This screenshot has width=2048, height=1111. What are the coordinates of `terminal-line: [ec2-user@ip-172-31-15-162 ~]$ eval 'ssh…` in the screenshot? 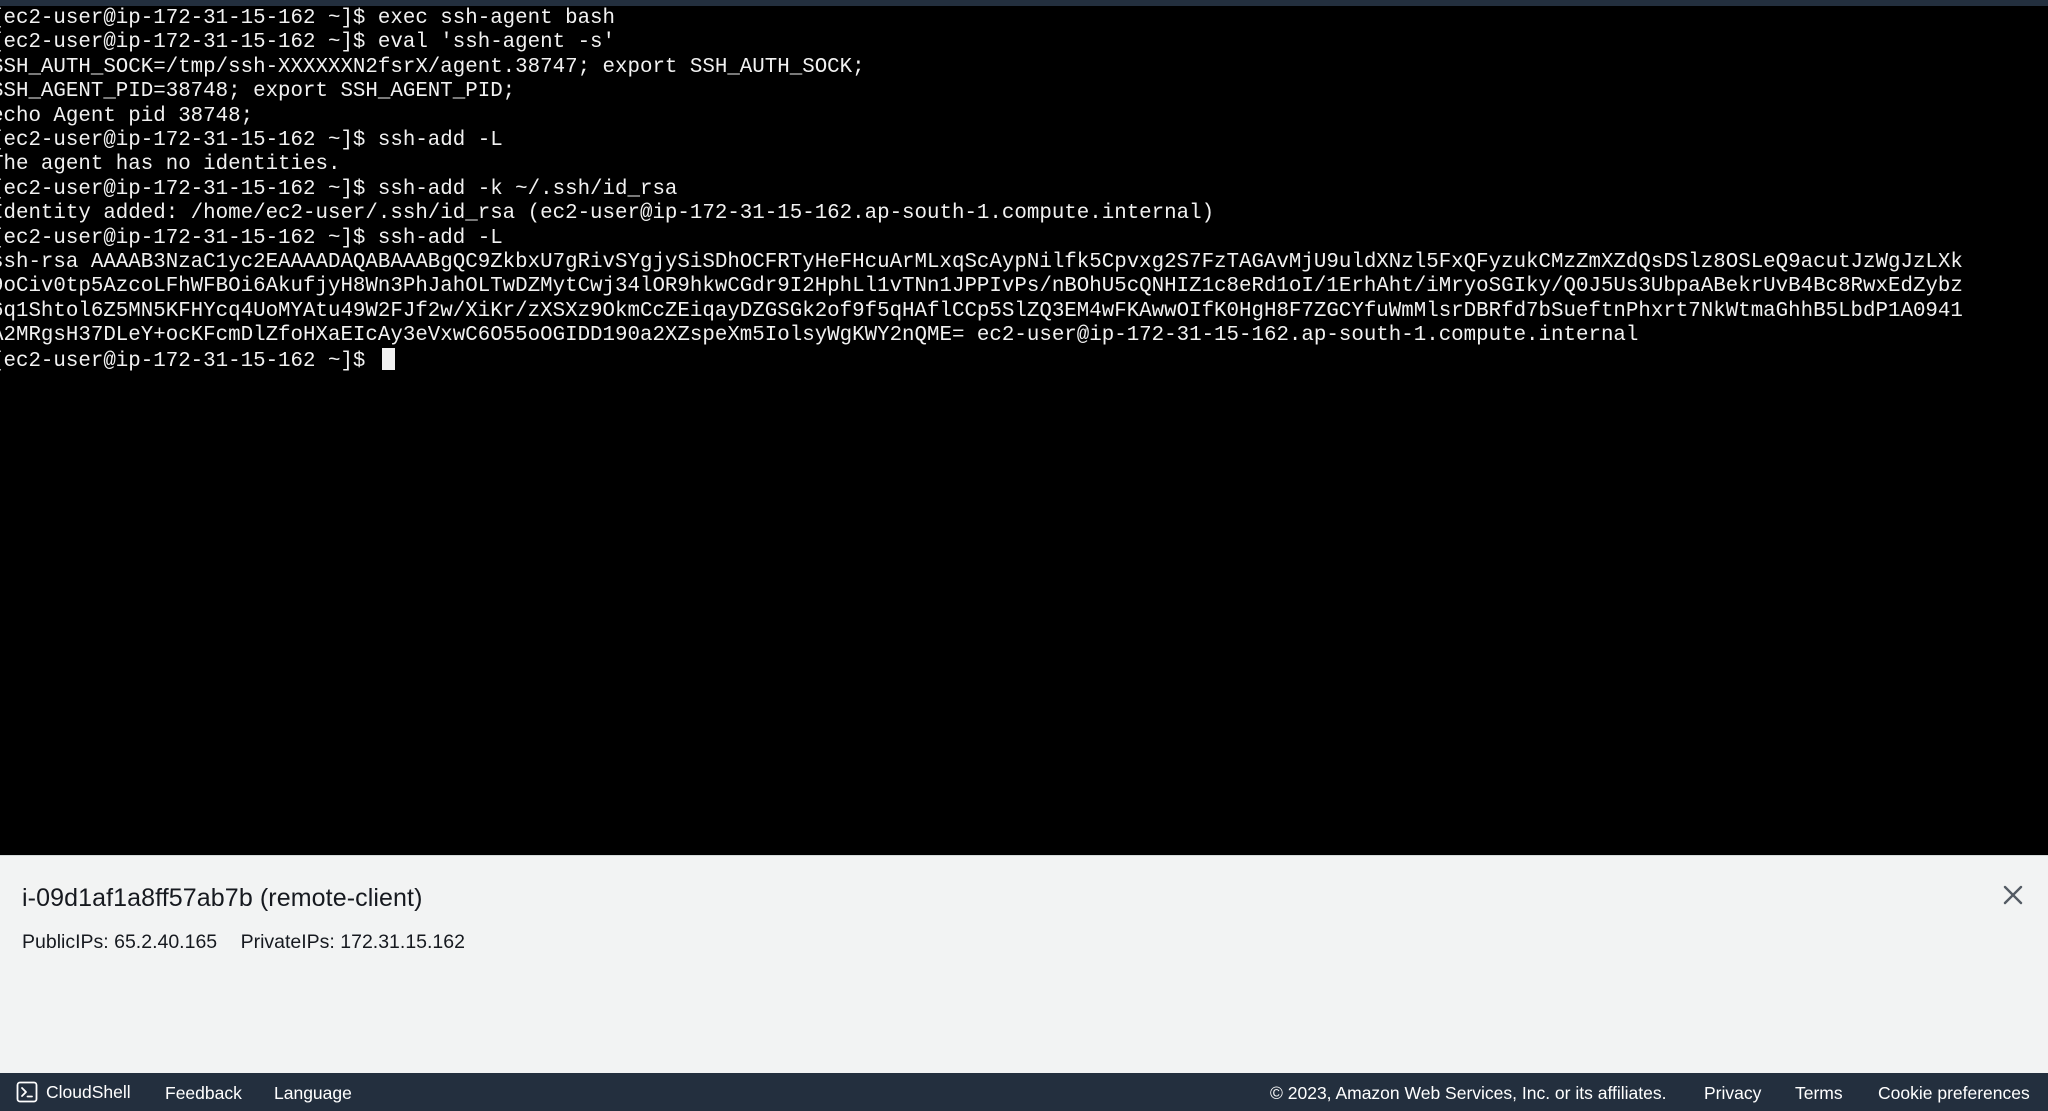 It's located at (308, 43).